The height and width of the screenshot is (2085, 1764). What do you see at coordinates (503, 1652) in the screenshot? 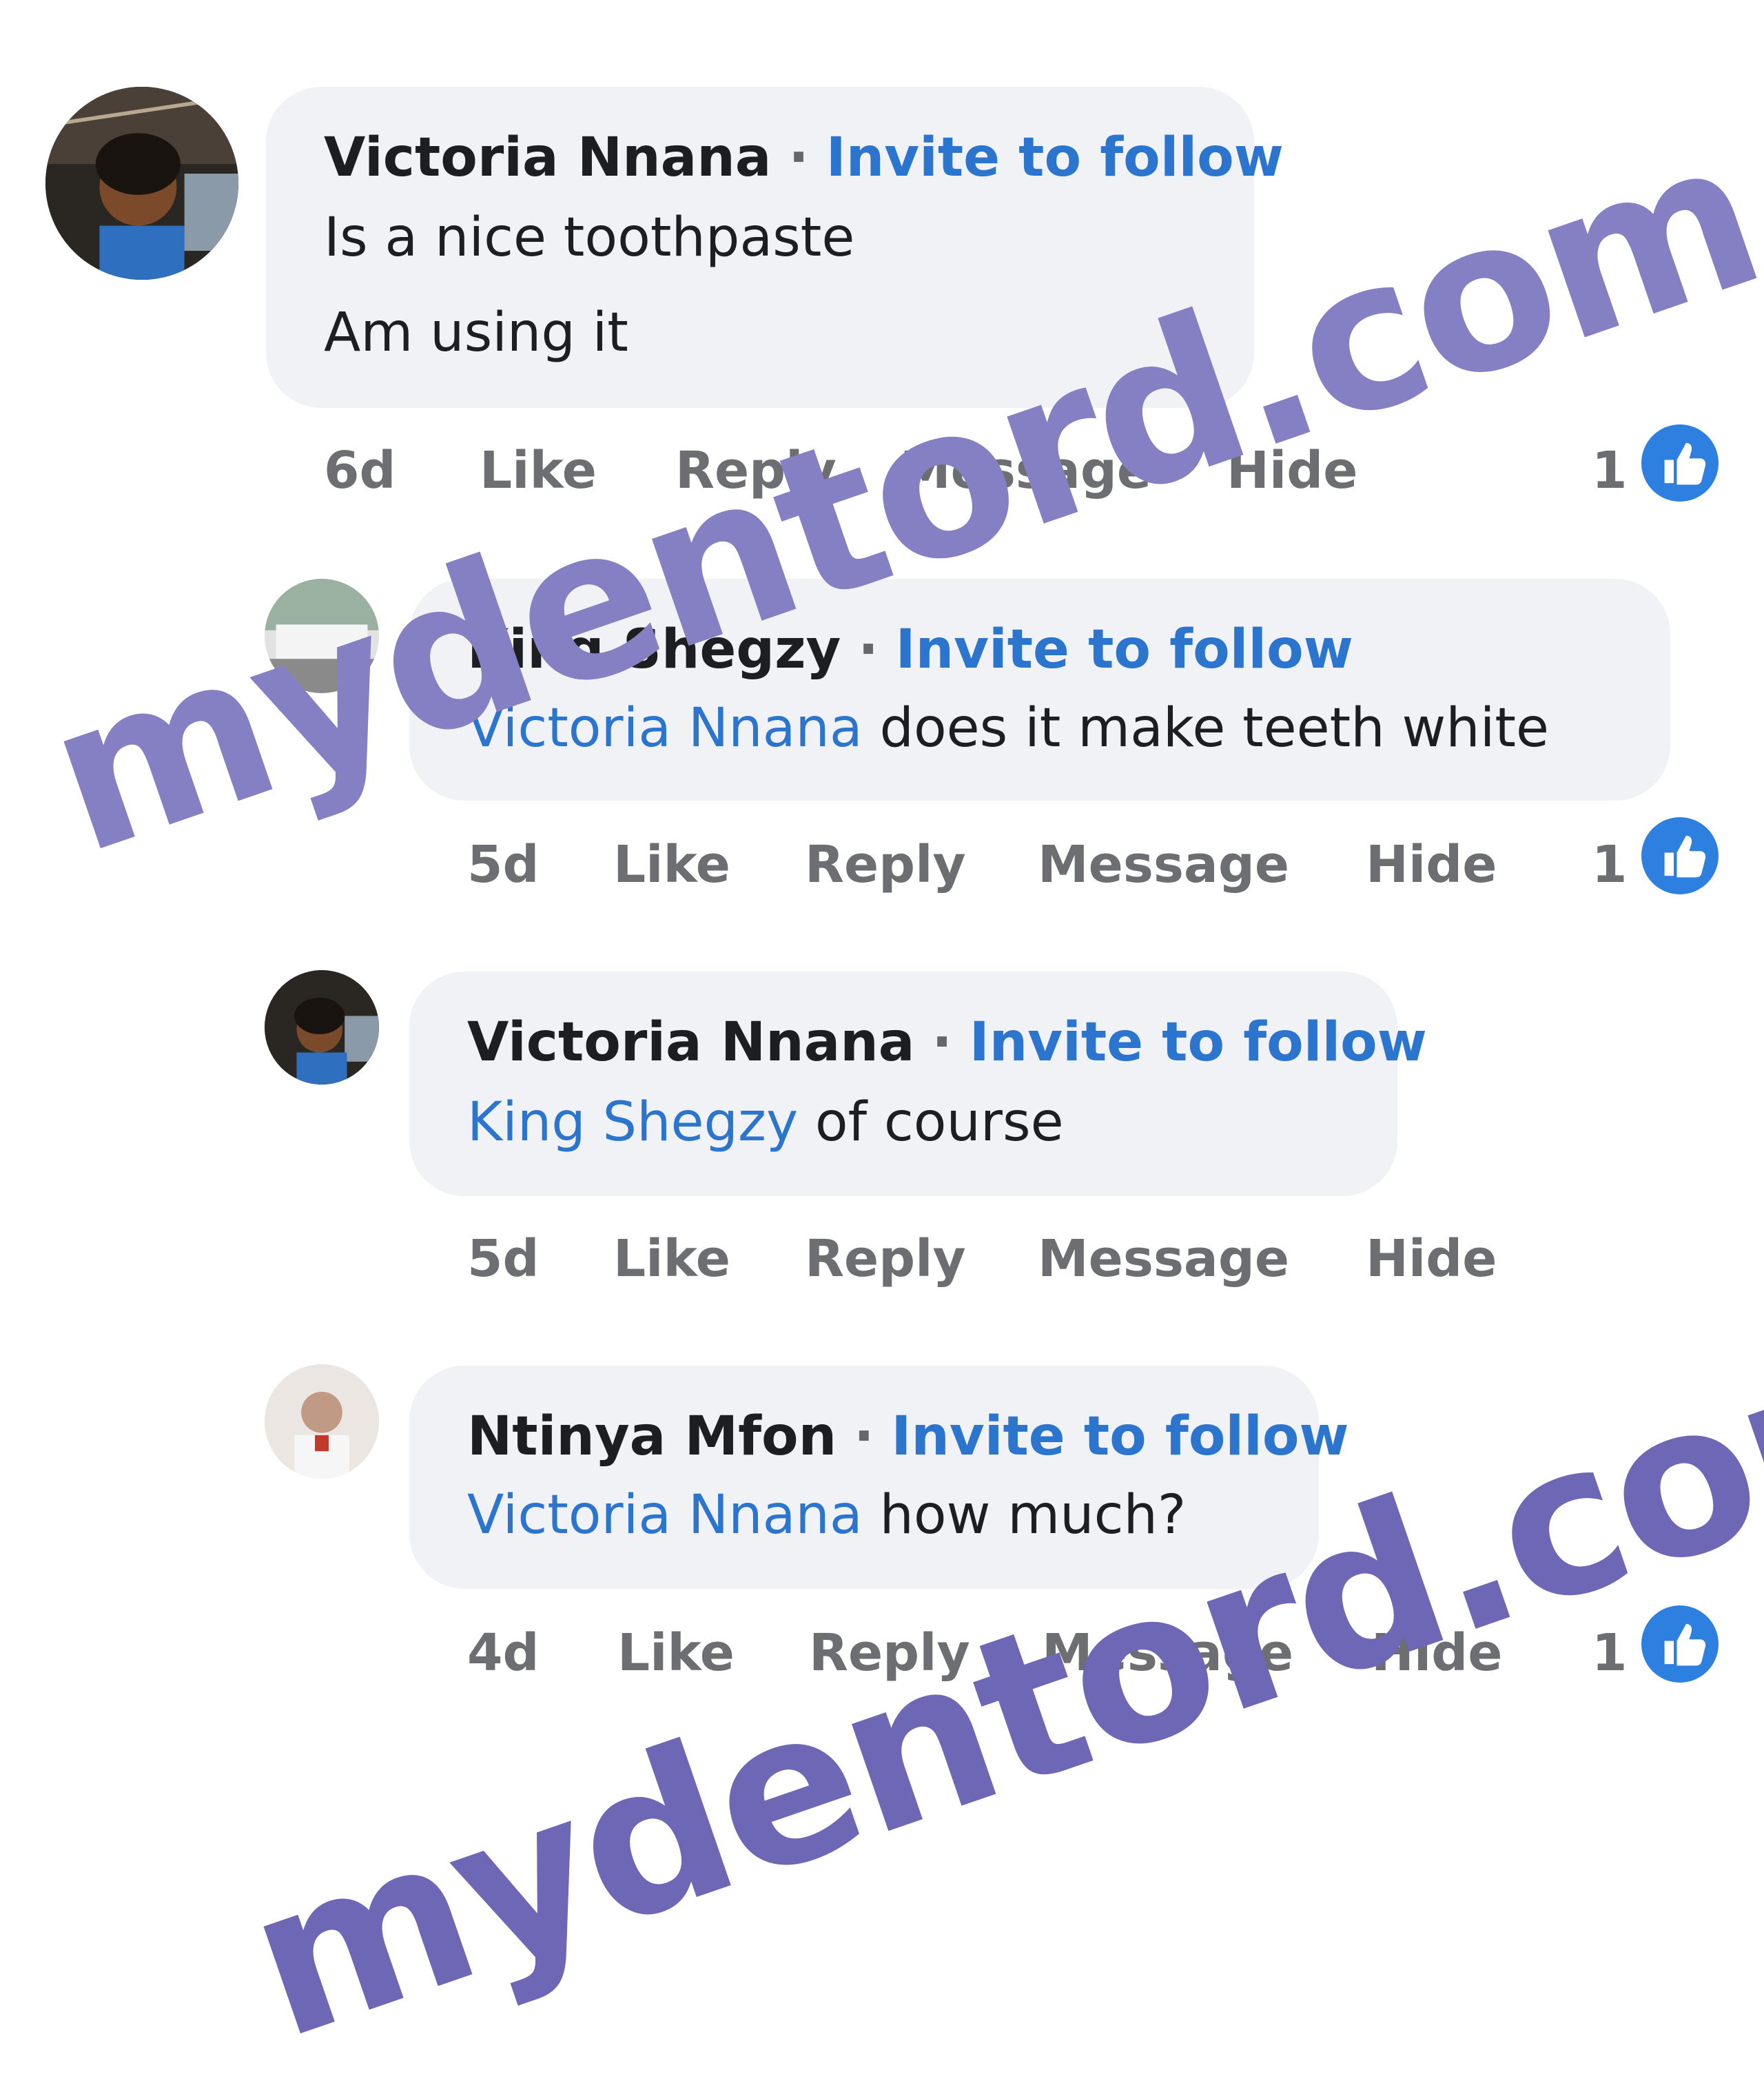
I see `timestamp: 4d` at bounding box center [503, 1652].